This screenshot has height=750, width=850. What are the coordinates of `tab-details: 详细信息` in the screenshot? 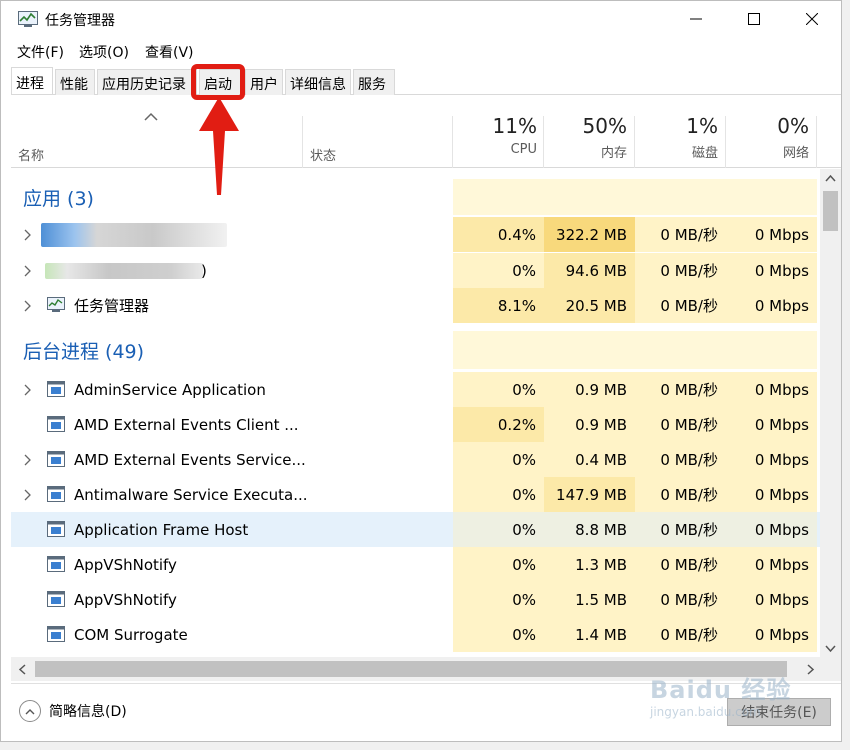 It's located at (318, 82).